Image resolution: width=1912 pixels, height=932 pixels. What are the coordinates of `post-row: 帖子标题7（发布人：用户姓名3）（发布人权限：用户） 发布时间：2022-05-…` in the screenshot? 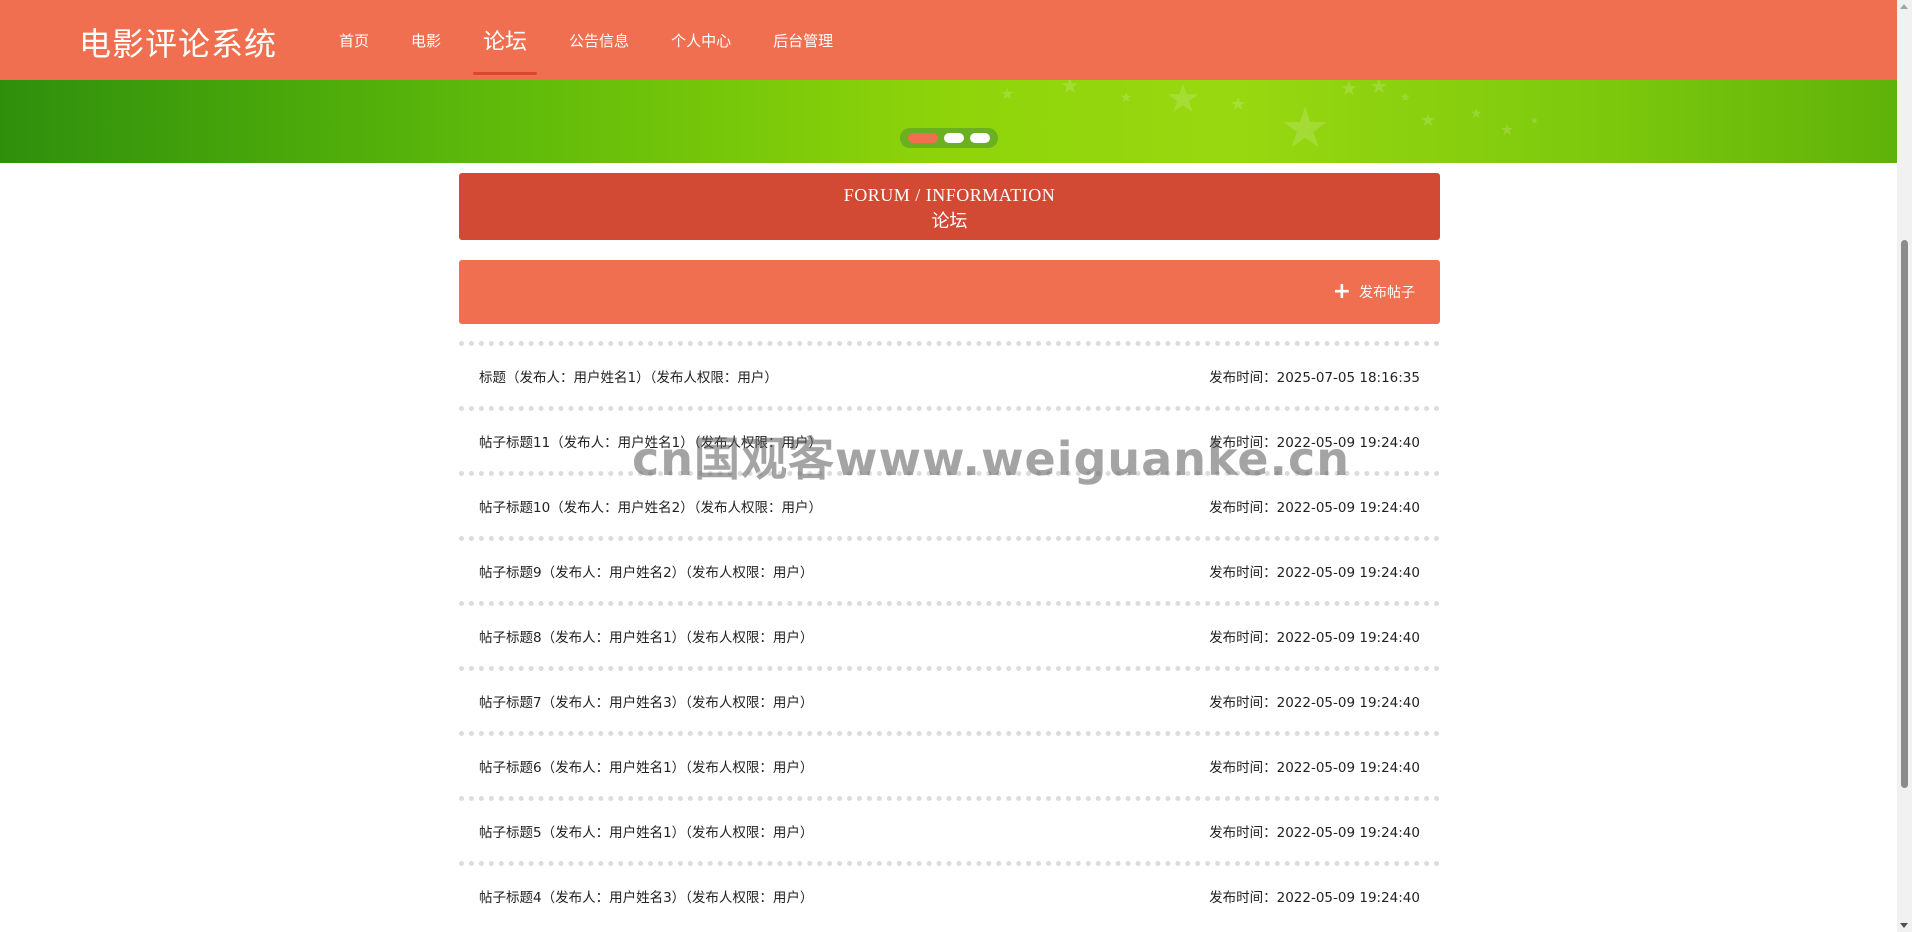 It's located at (949, 698).